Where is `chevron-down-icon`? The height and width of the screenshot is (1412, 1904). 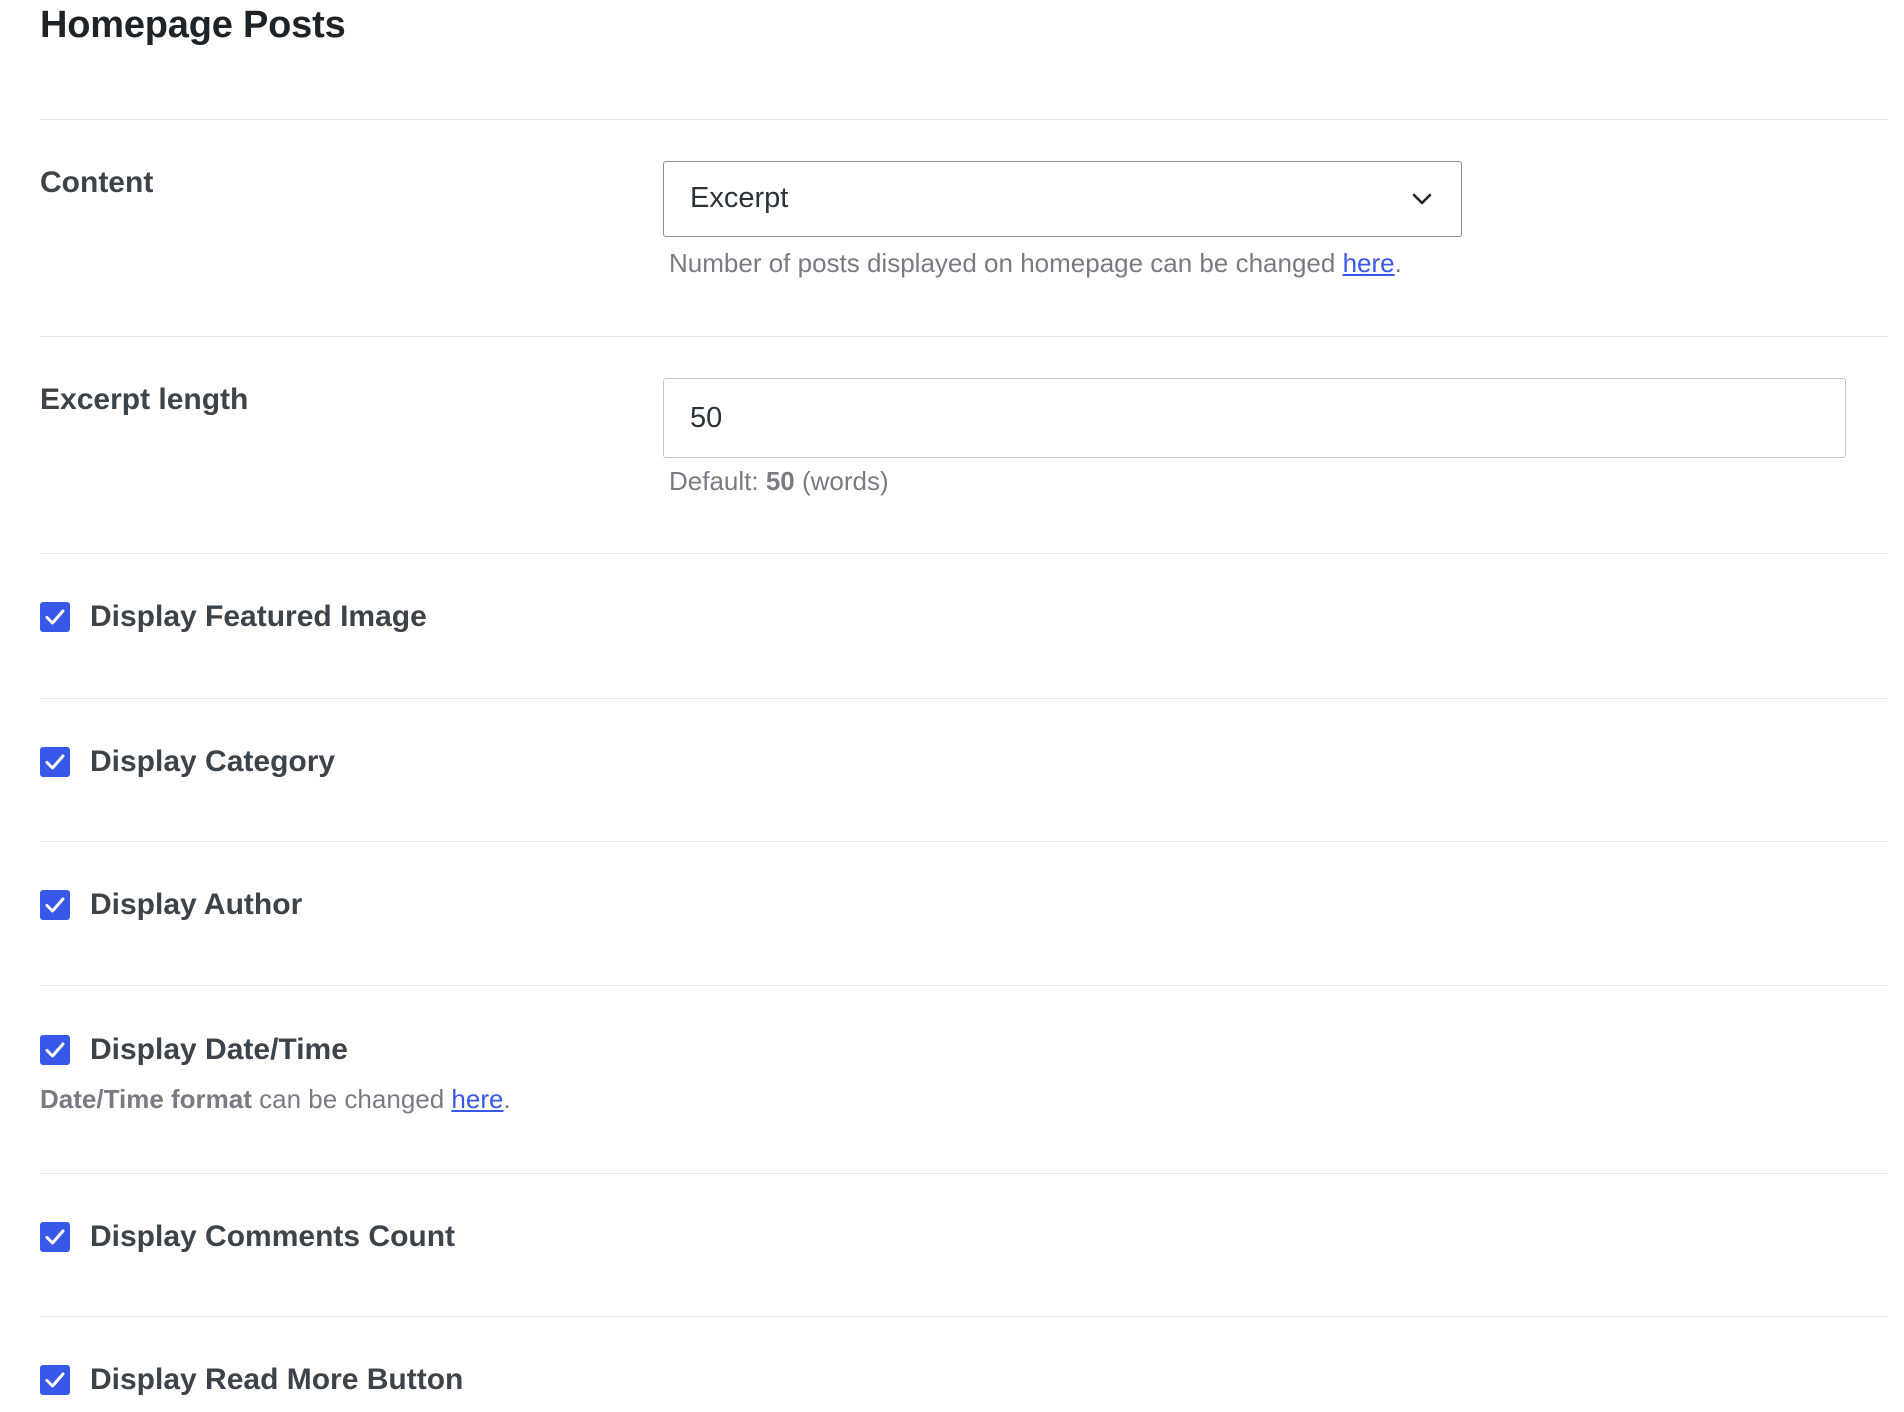 chevron-down-icon is located at coordinates (1422, 199).